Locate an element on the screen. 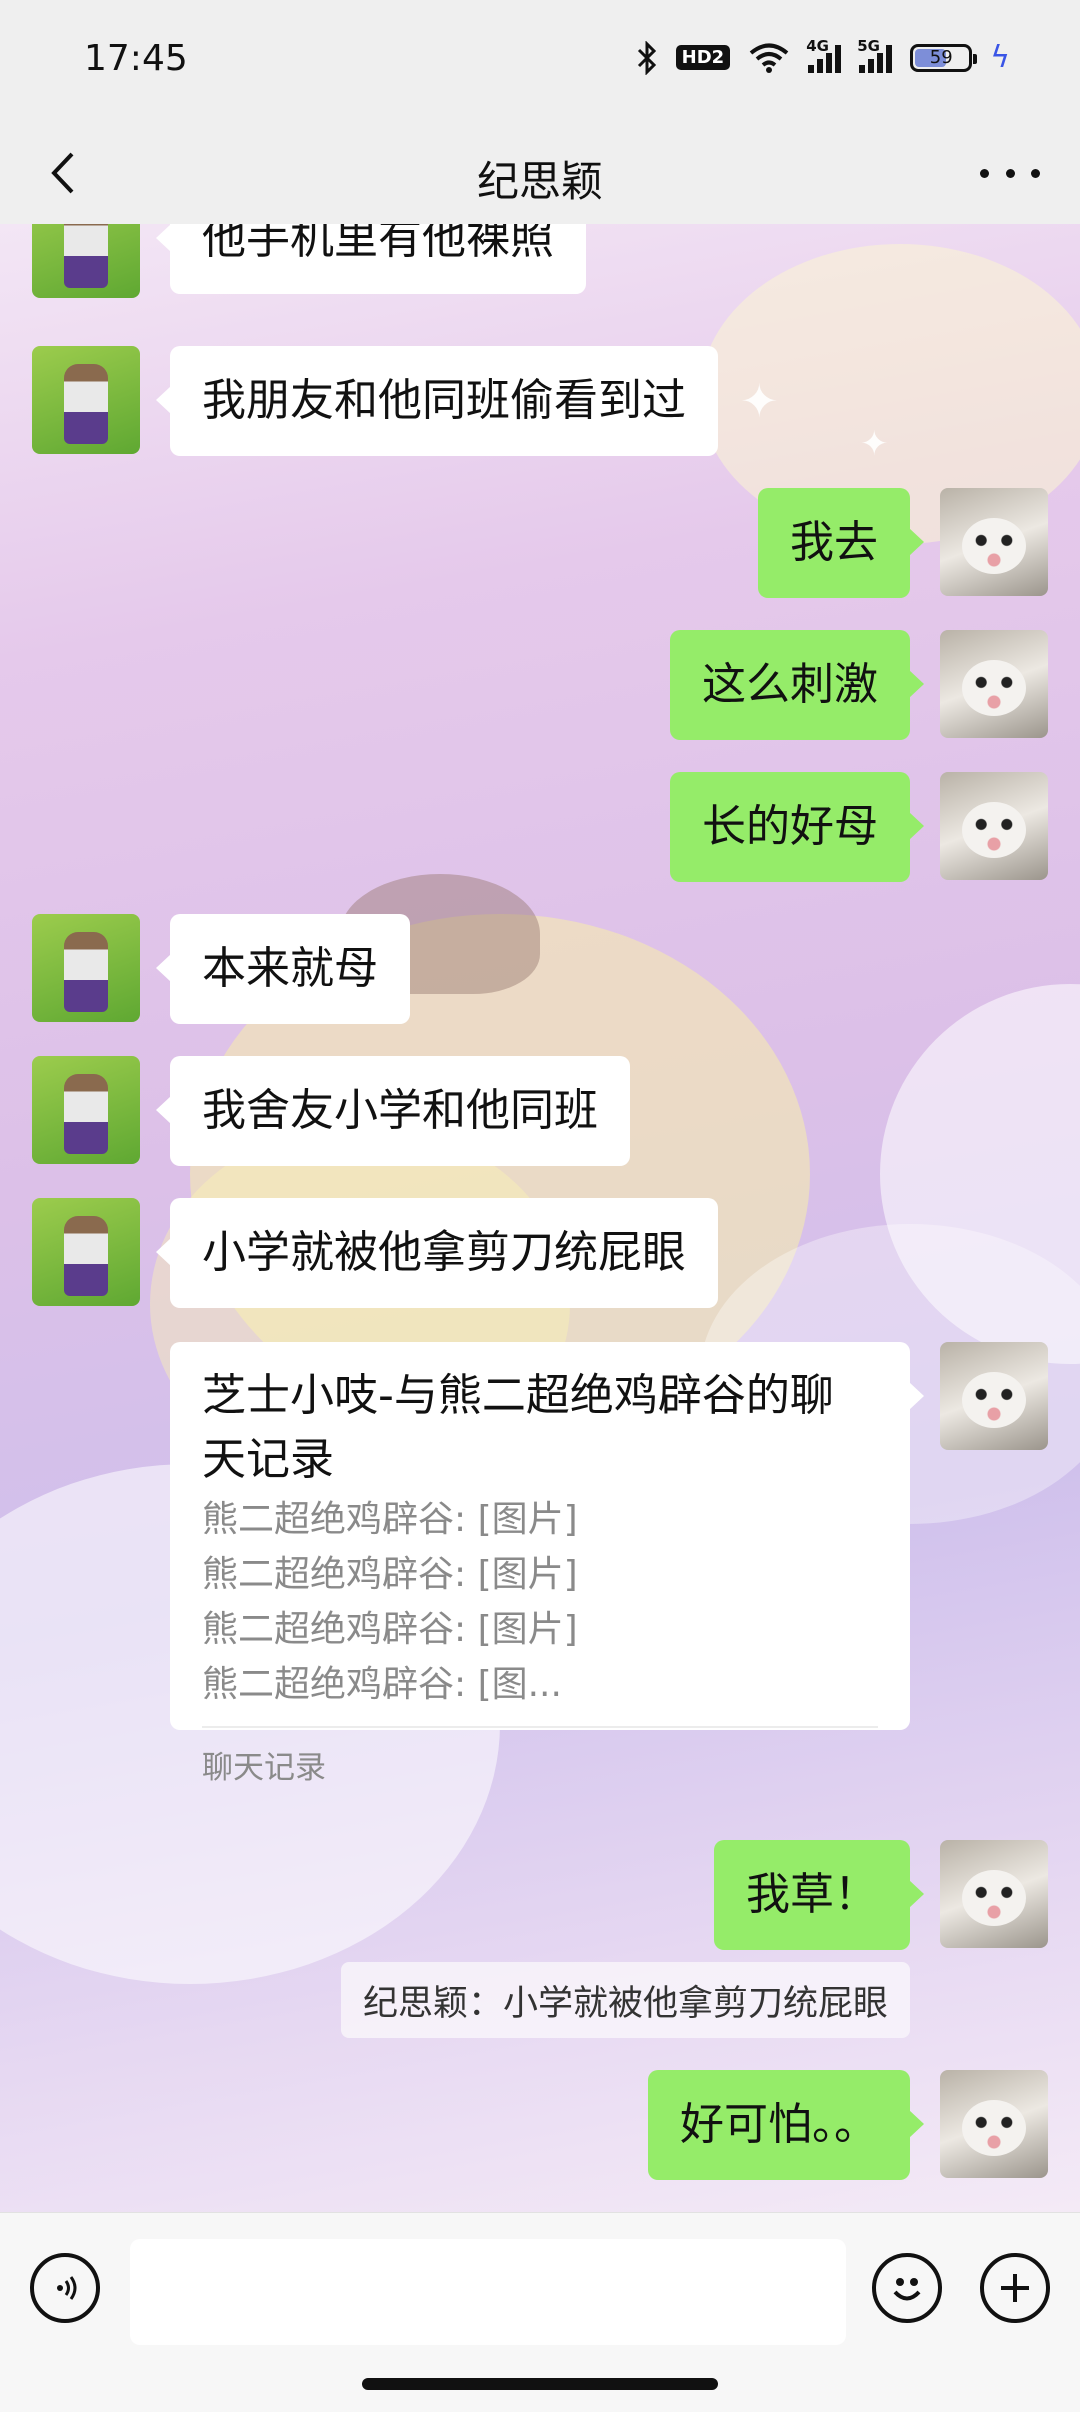 Image resolution: width=1080 pixels, height=2412 pixels. chat-header: 纪思颖 is located at coordinates (540, 174).